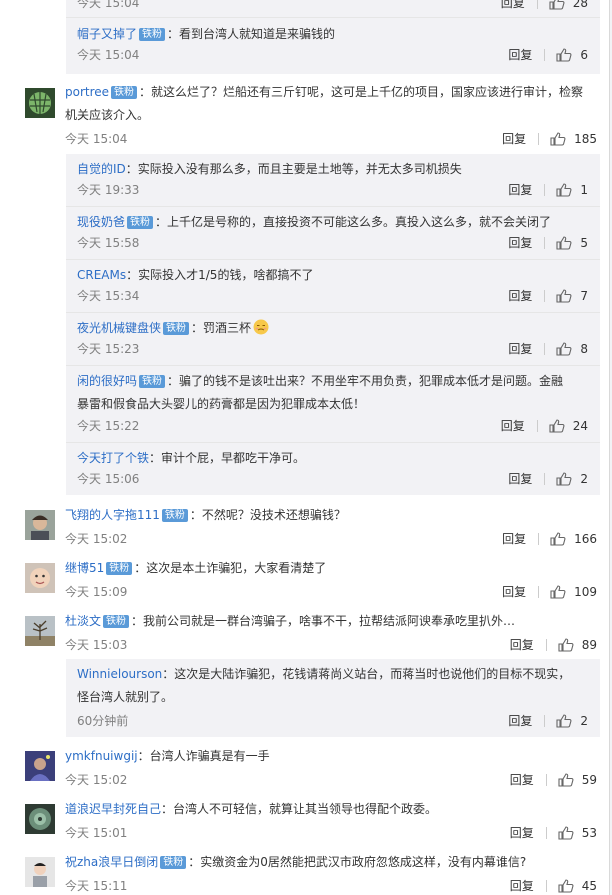 The image size is (612, 895). I want to click on timestamp: 今天 15:11, so click(96, 886).